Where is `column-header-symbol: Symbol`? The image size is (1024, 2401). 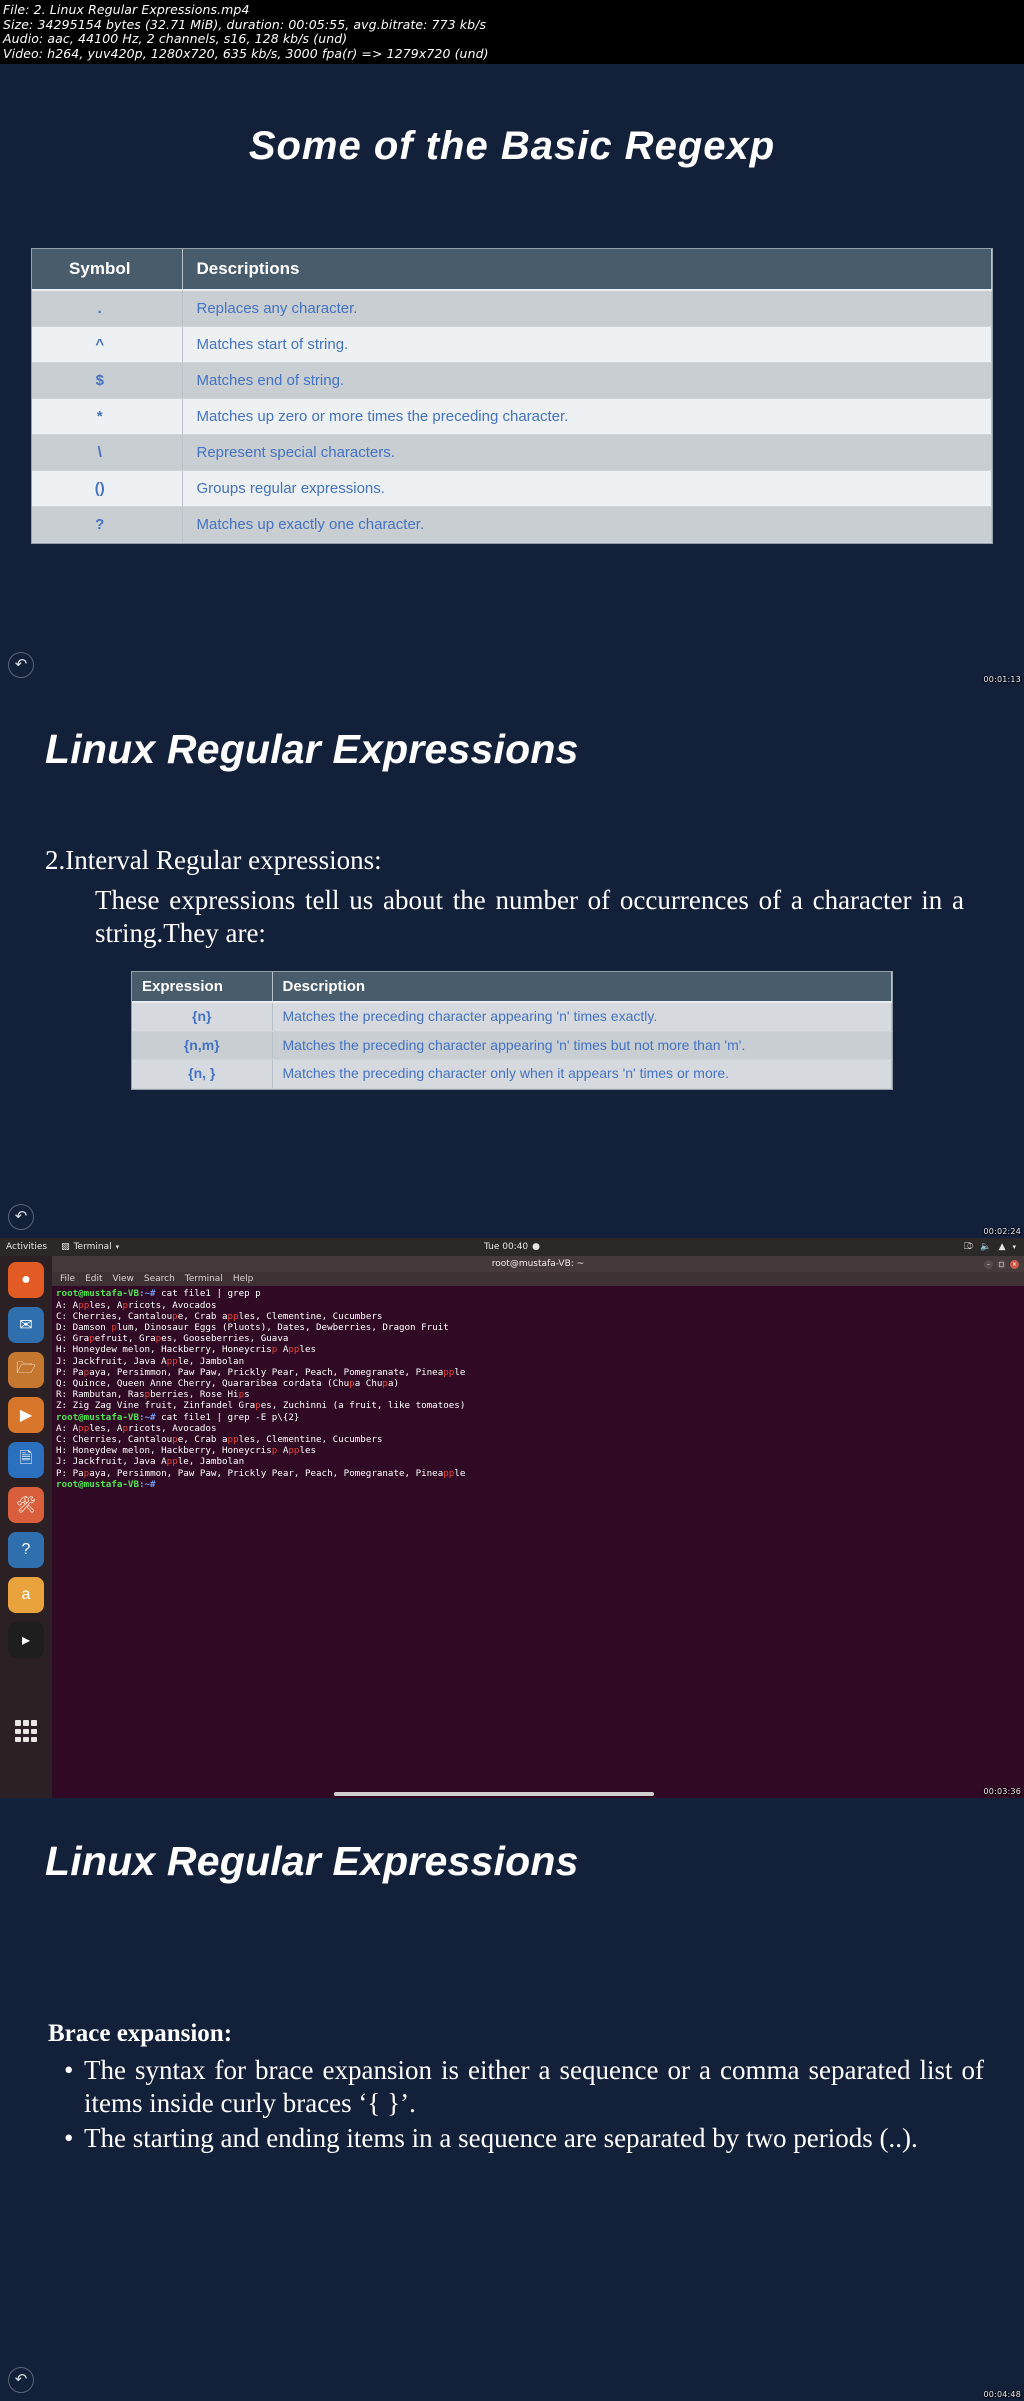 column-header-symbol: Symbol is located at coordinates (107, 270).